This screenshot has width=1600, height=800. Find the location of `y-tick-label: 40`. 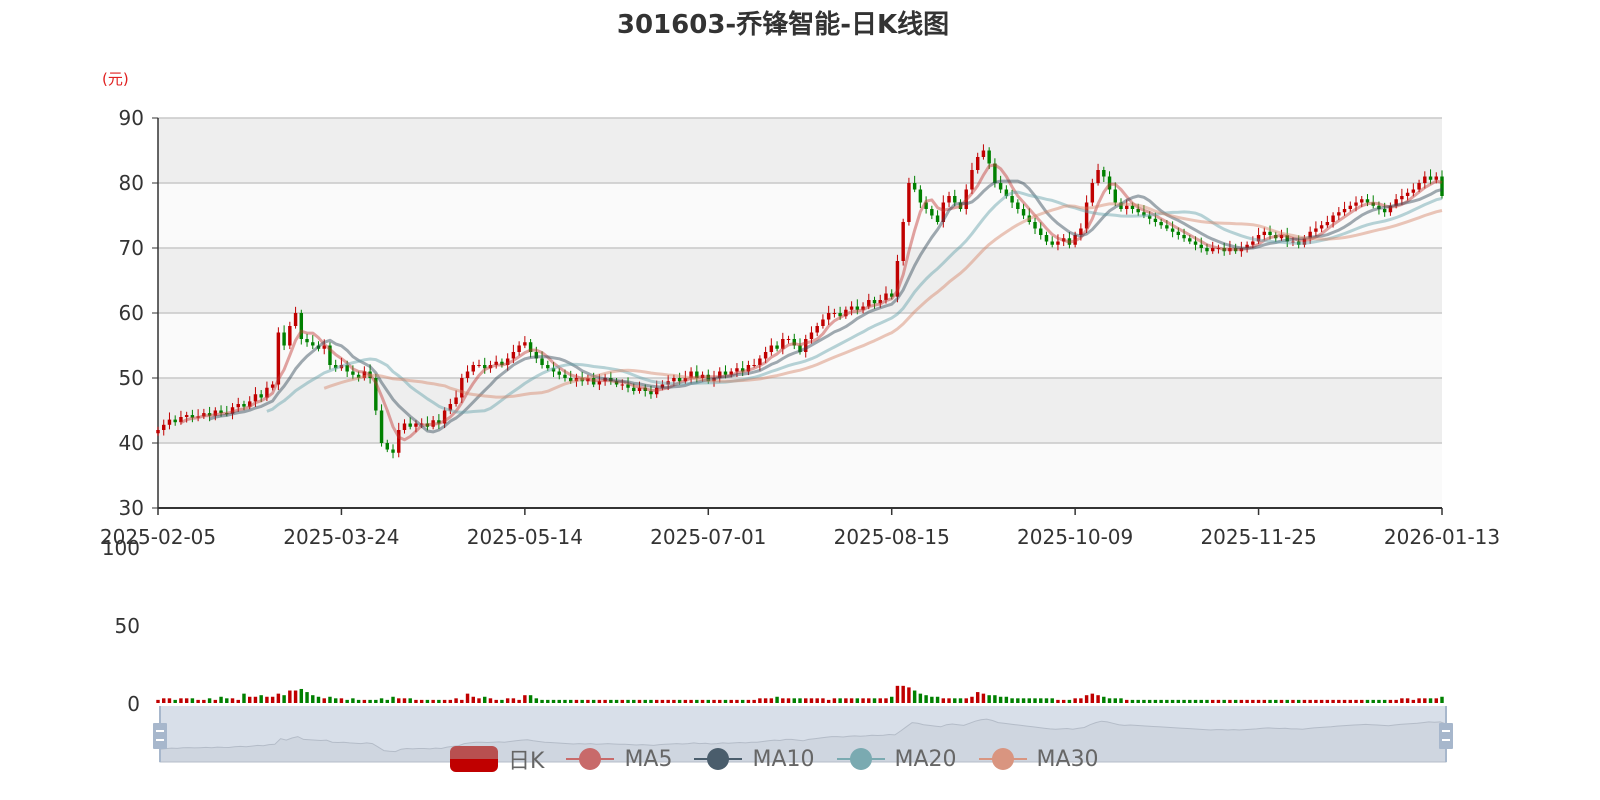

y-tick-label: 40 is located at coordinates (131, 443).